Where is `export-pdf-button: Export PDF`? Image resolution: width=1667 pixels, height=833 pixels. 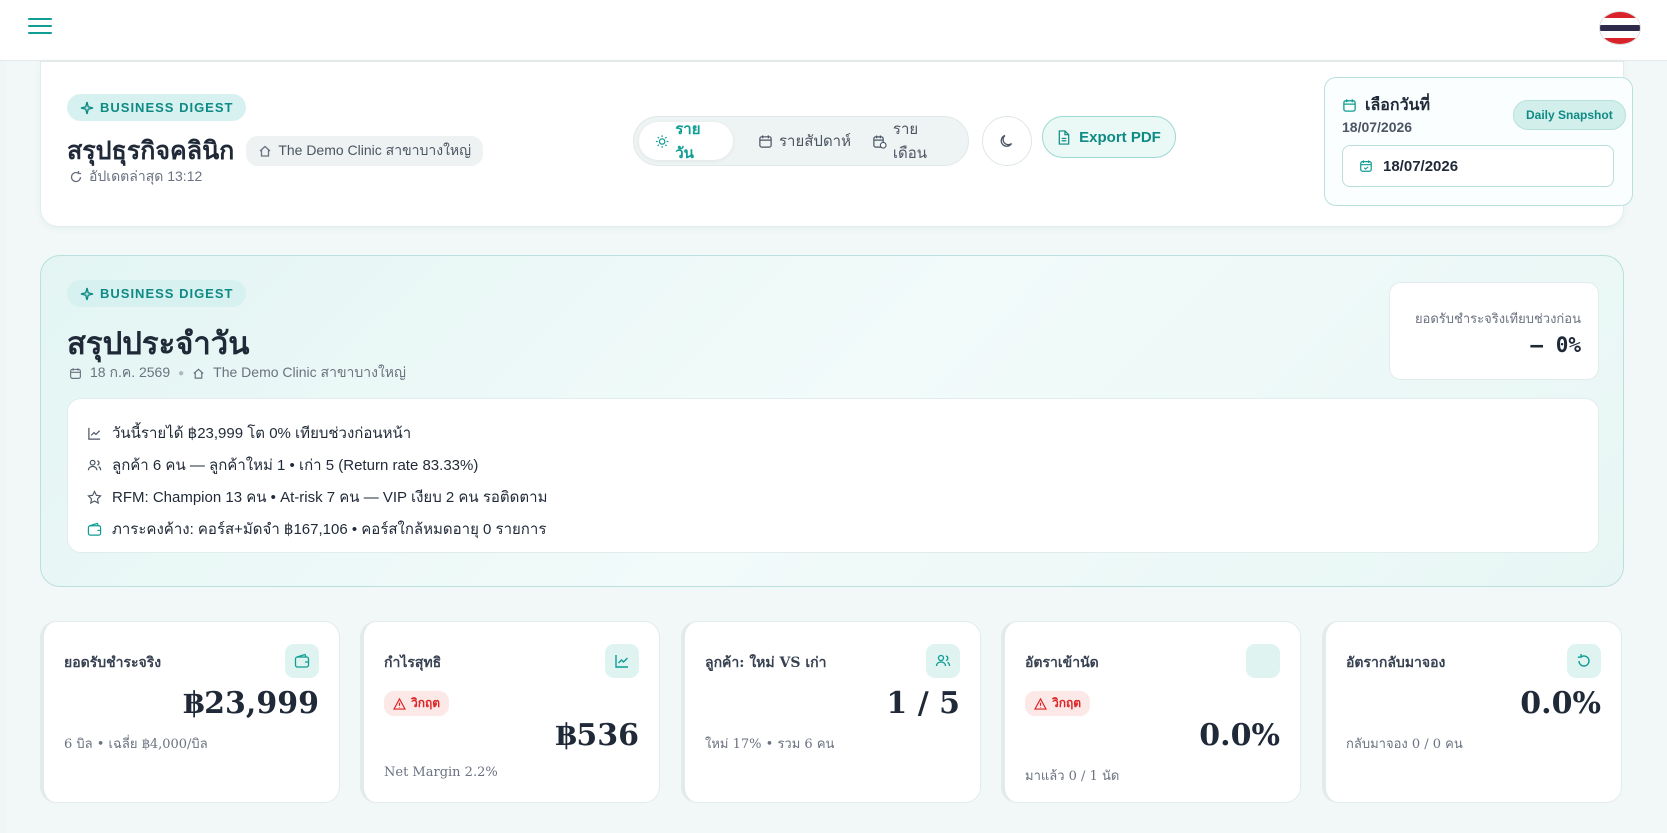
export-pdf-button: Export PDF is located at coordinates (1109, 137).